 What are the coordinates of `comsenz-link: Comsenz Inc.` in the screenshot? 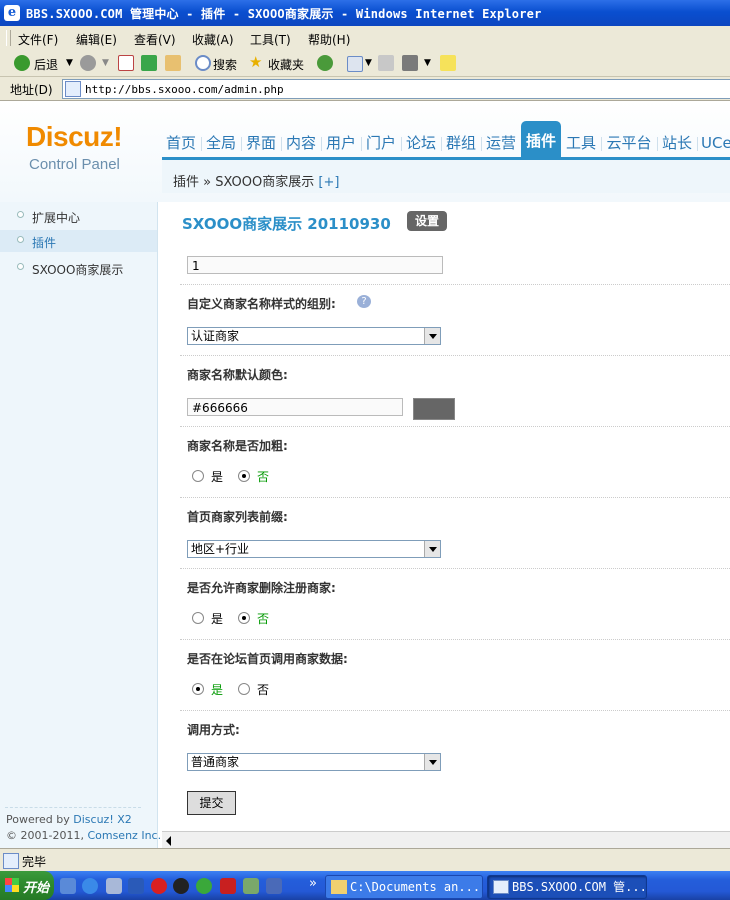 It's located at (124, 835).